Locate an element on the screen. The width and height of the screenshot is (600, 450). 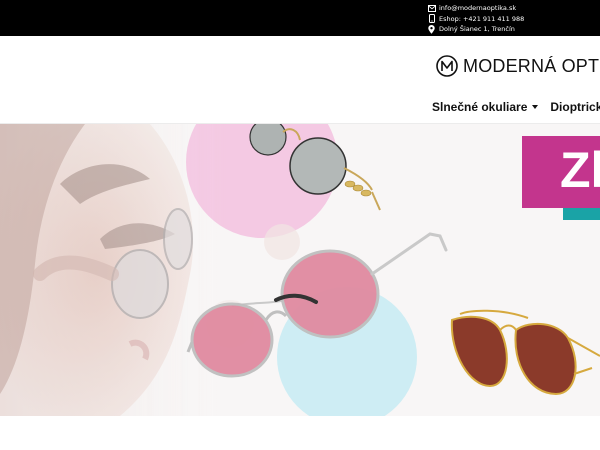
contact-address-text: Dolný Šianec 1, Trenčín is located at coordinates (477, 29).